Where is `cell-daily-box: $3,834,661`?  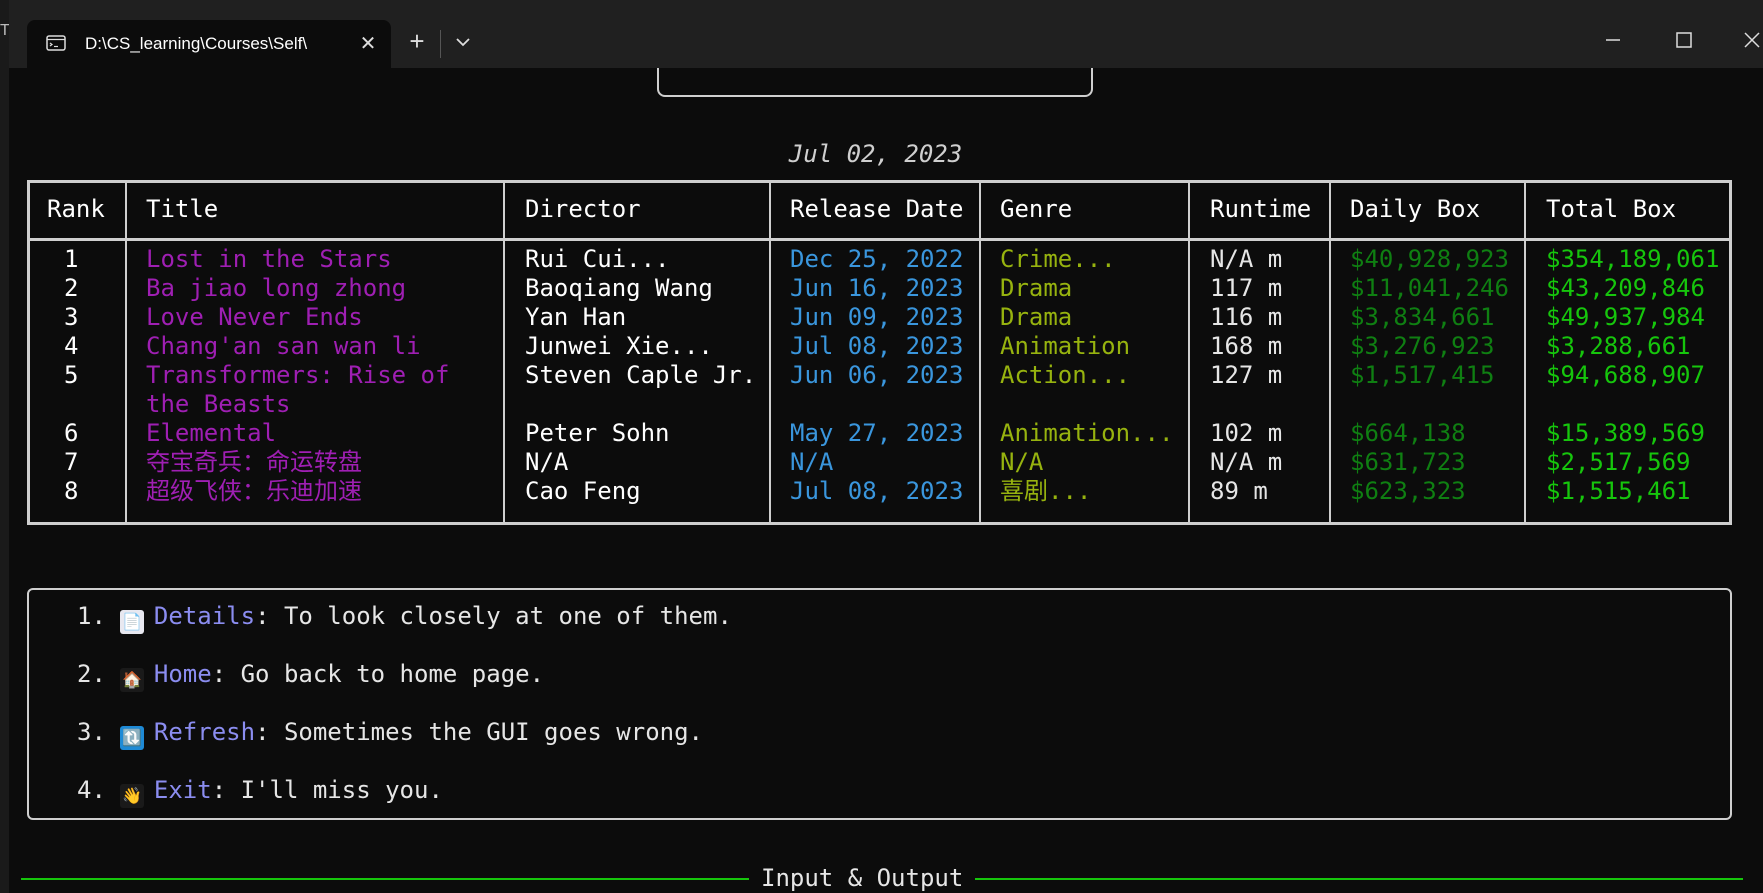 cell-daily-box: $3,834,661 is located at coordinates (1422, 317).